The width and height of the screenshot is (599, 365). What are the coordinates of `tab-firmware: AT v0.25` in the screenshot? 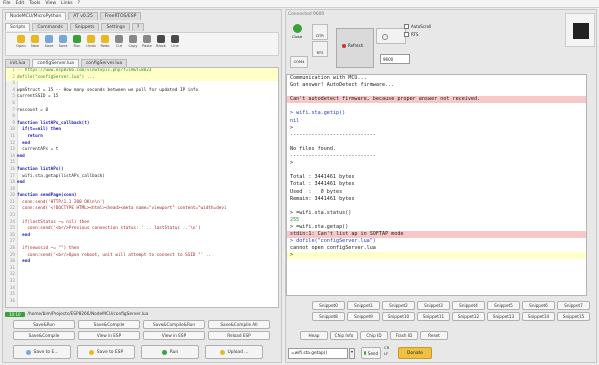 It's located at (83, 16).